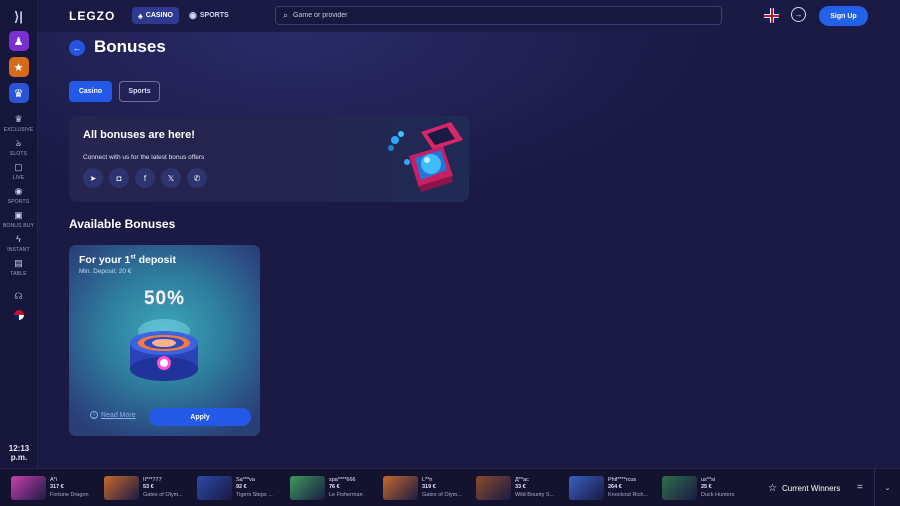 This screenshot has height=506, width=900. I want to click on sidebar-item-slots: ঌ SLOTS, so click(18, 147).